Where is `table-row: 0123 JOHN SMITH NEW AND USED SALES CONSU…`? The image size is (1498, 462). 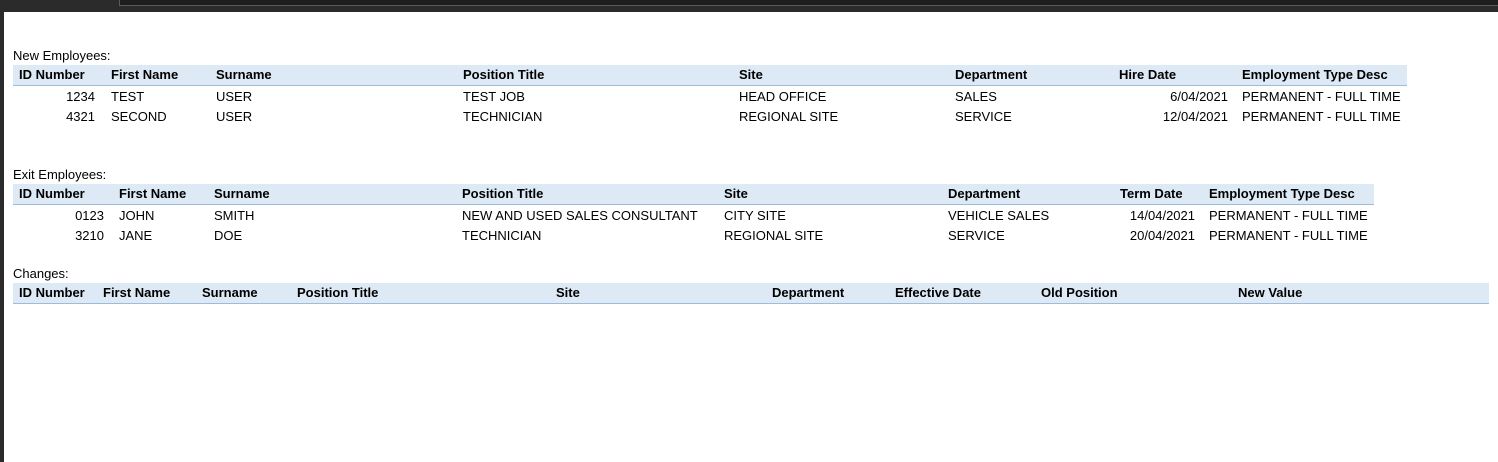
table-row: 0123 JOHN SMITH NEW AND USED SALES CONSU… is located at coordinates (693, 216).